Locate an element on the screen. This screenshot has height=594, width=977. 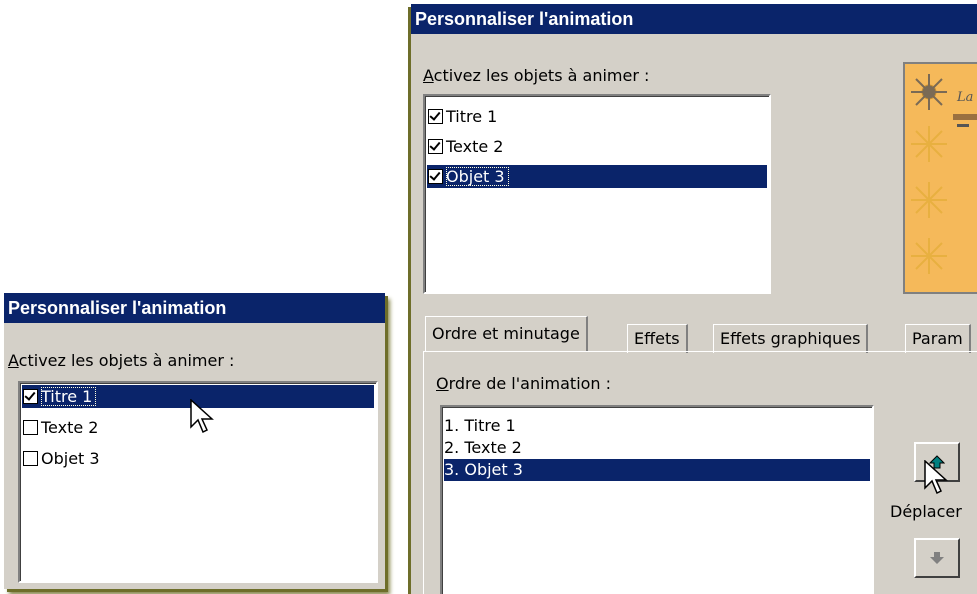
left-objects-label: Activez les objets à animer : is located at coordinates (121, 360).